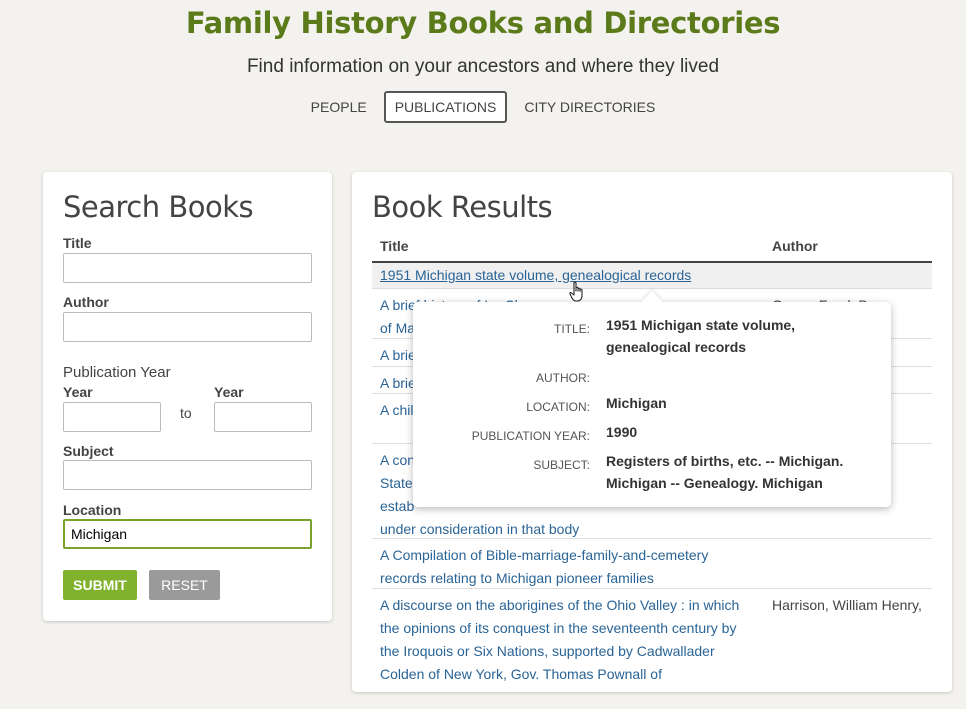 The width and height of the screenshot is (966, 709). I want to click on to-label: to, so click(186, 413).